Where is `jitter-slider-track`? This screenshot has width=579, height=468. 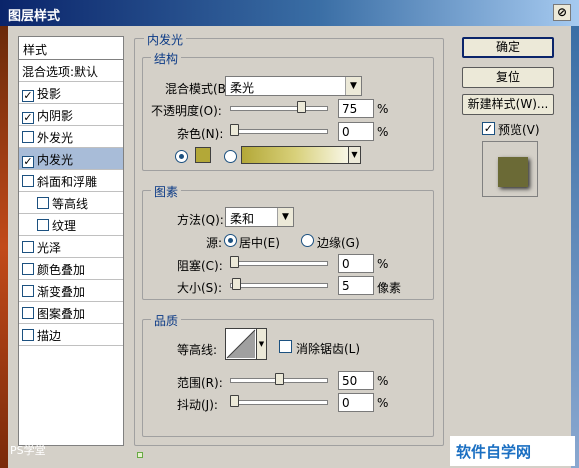
jitter-slider-track is located at coordinates (279, 402).